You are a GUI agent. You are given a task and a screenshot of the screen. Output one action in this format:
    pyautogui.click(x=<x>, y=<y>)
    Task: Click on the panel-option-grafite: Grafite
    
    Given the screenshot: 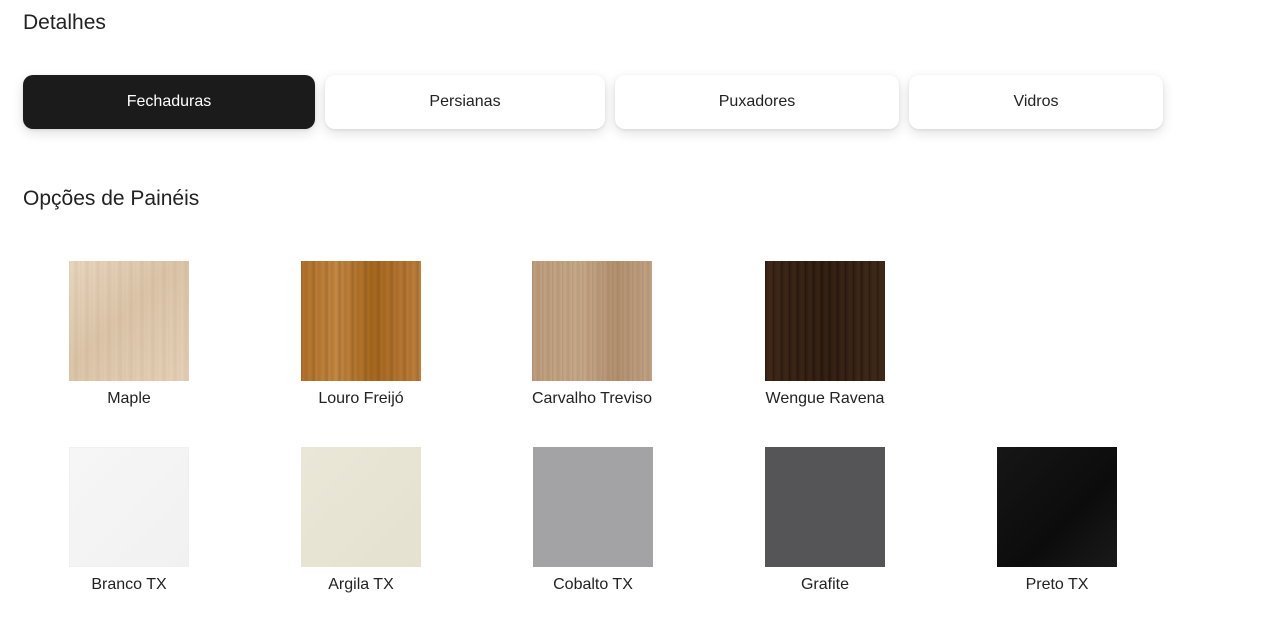 What is the action you would take?
    pyautogui.click(x=825, y=520)
    